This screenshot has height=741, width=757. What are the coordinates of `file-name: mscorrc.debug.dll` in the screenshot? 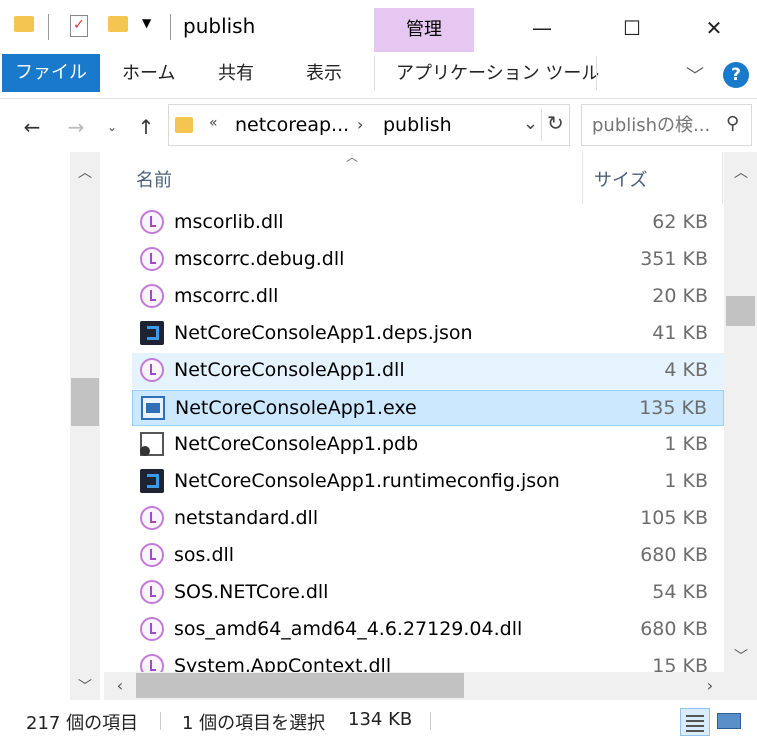 It's located at (259, 259).